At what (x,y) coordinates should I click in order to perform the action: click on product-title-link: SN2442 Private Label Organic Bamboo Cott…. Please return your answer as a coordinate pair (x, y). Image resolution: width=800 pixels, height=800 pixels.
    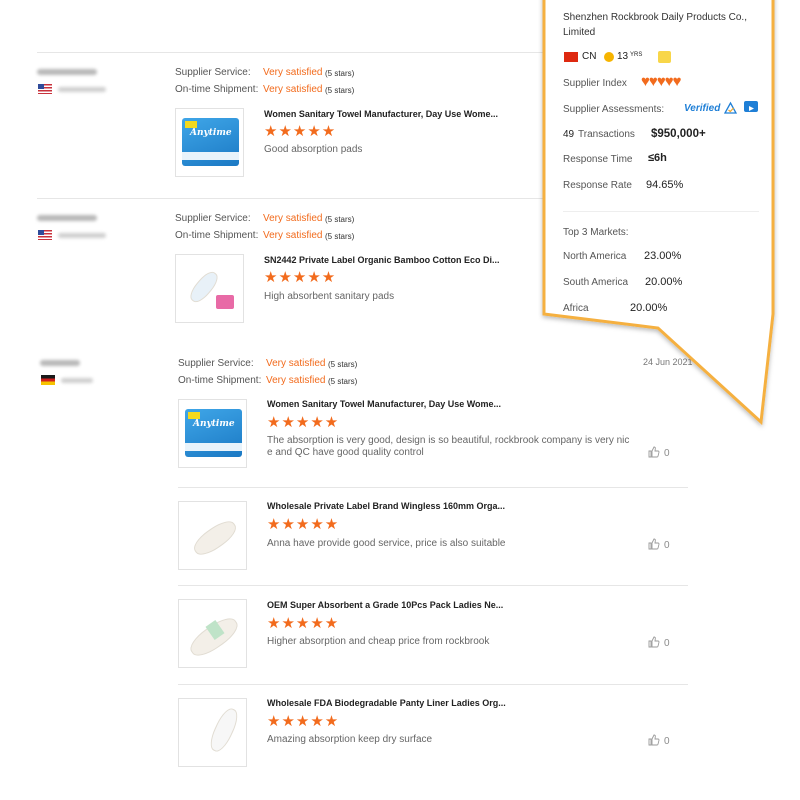
    Looking at the image, I should click on (382, 260).